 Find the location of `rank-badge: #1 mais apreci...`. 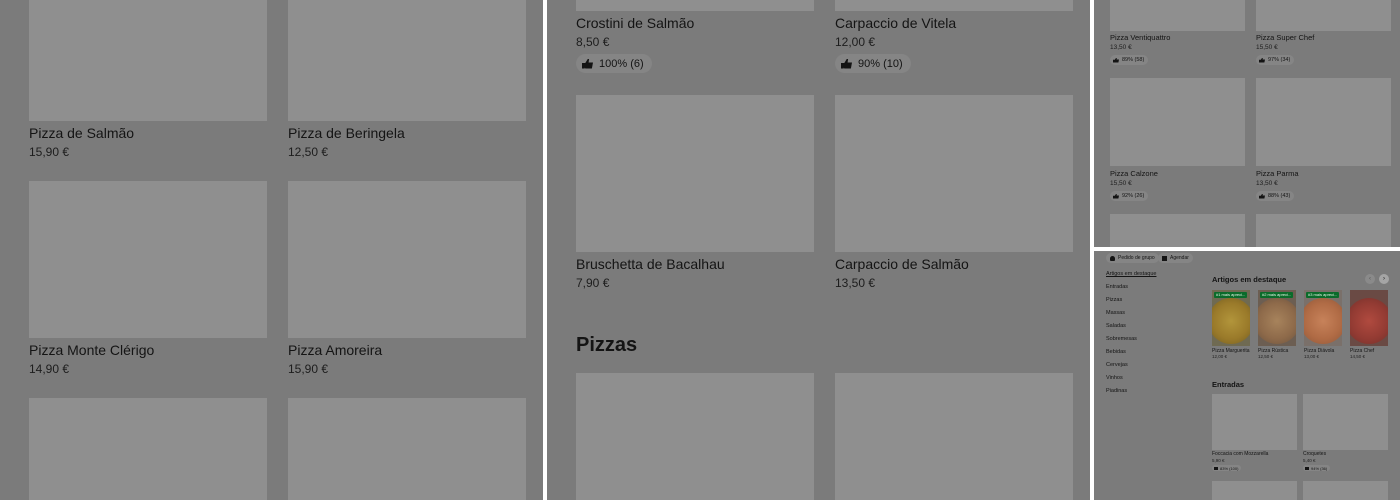

rank-badge: #1 mais apreci... is located at coordinates (1231, 295).